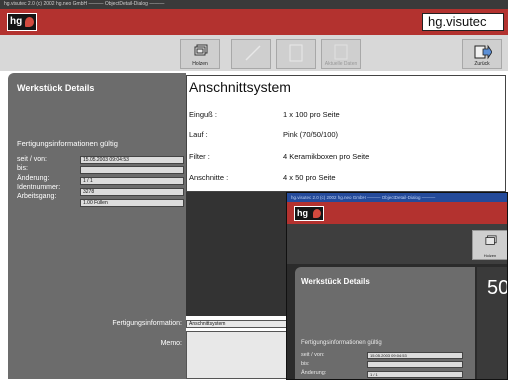 Image resolution: width=508 pixels, height=380 pixels. I want to click on nested-panel-title: Werkstück Details, so click(335, 281).